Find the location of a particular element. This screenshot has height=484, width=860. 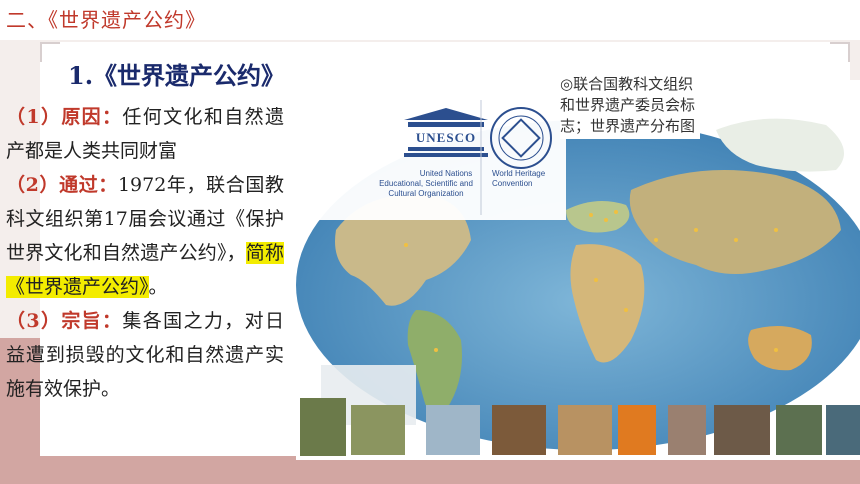

whc-line-2: Convention is located at coordinates (512, 183).